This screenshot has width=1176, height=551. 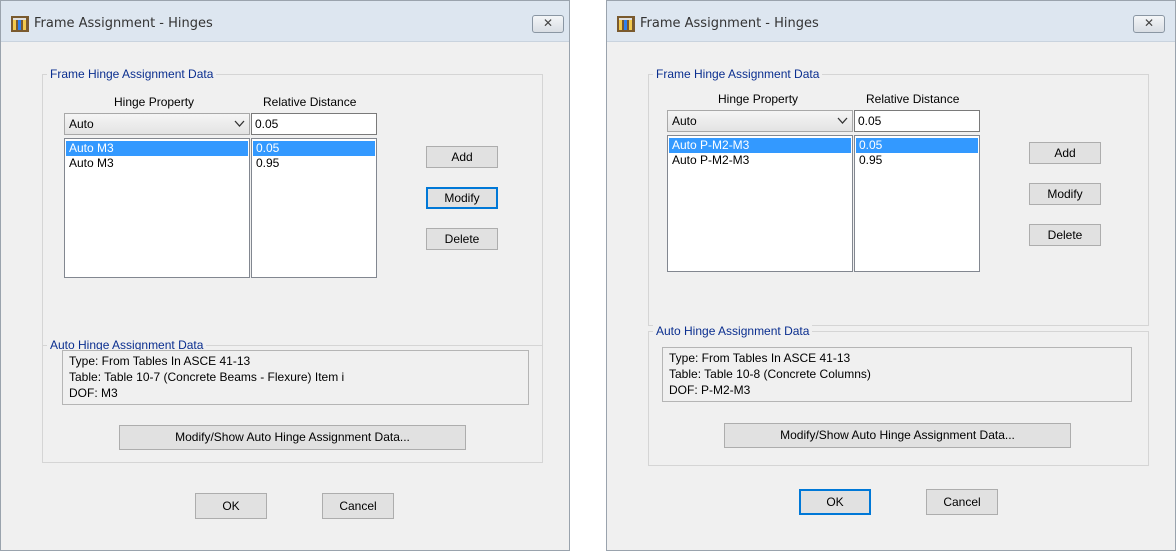 What do you see at coordinates (93, 393) in the screenshot?
I see `dof-line: DOF: M3` at bounding box center [93, 393].